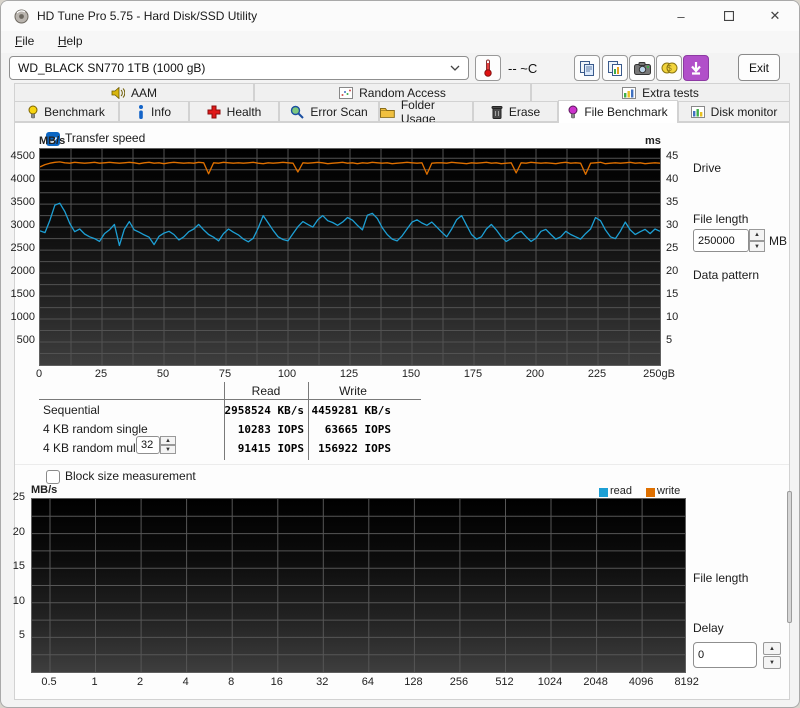 The width and height of the screenshot is (800, 708). Describe the element at coordinates (53, 477) in the screenshot. I see `block-size-checkbox` at that location.